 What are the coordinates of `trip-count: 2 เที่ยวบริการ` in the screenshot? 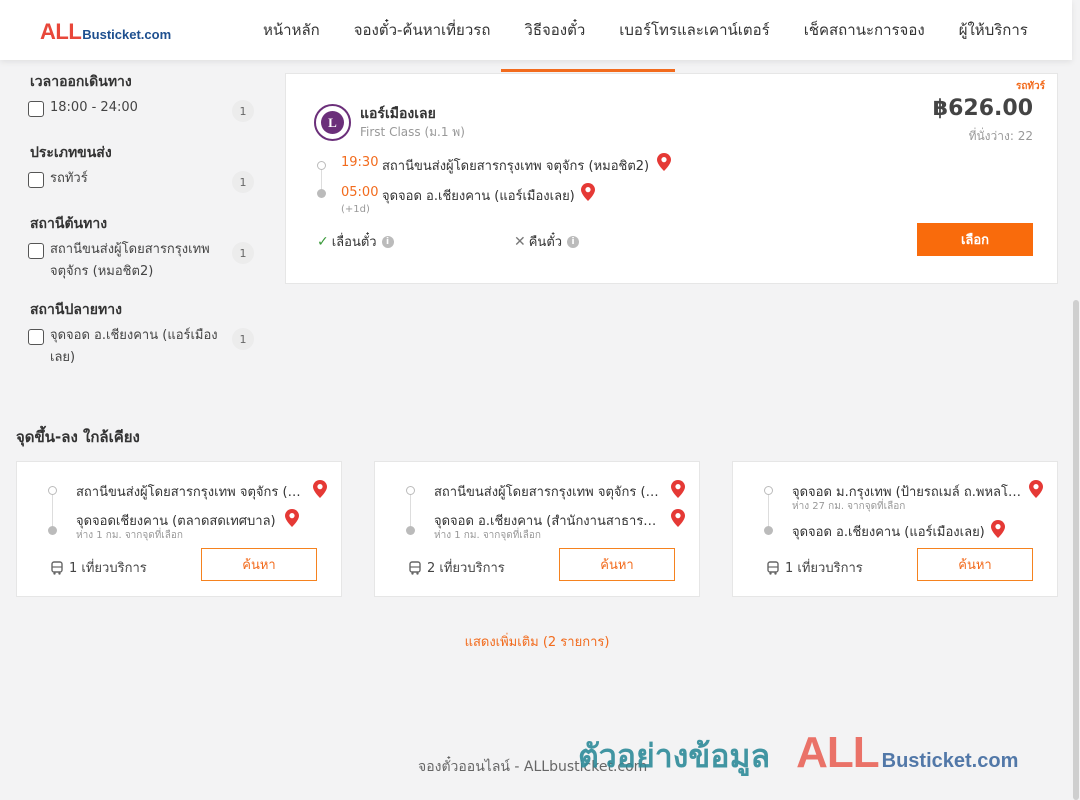 It's located at (456, 567).